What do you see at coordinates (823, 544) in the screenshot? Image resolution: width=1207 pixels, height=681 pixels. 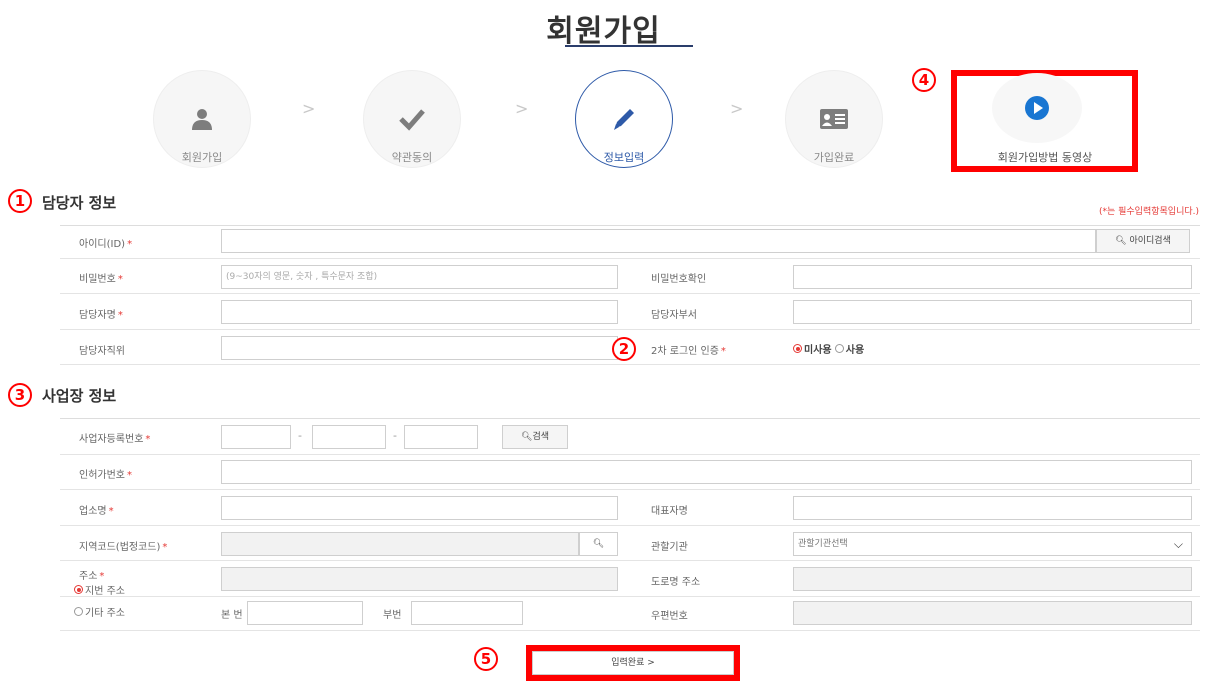 I see `authority-select-value: 관할기관선택` at bounding box center [823, 544].